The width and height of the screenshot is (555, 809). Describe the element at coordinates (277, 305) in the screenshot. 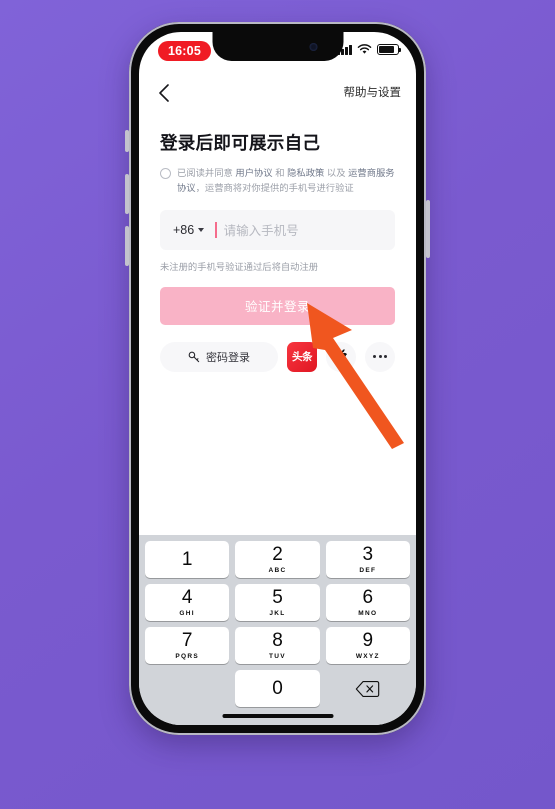

I see `verify-and-login-button: 验证并登录` at that location.